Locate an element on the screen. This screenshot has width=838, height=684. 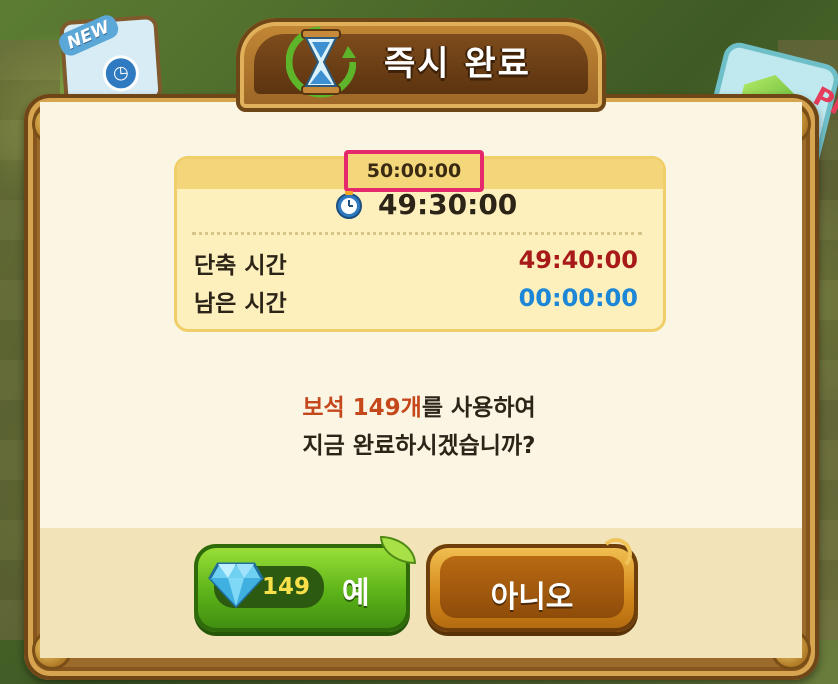
remaining-time-label: 남은 시간 is located at coordinates (240, 304).